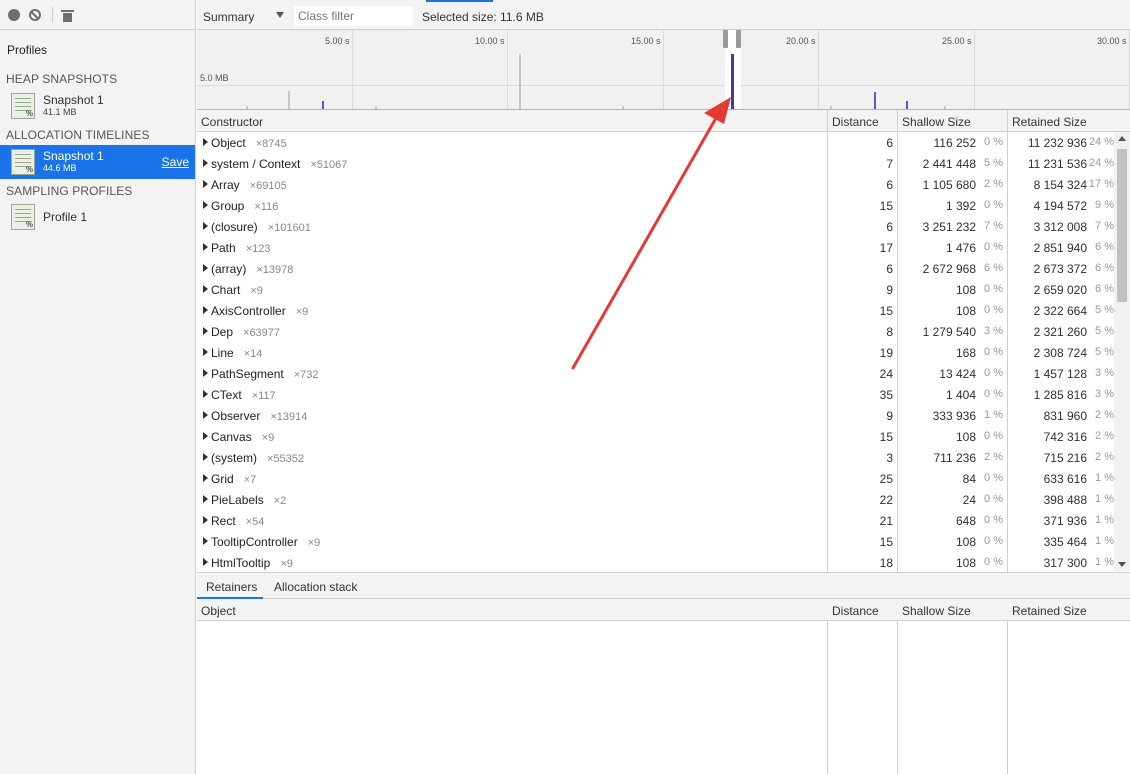  Describe the element at coordinates (993, 457) in the screenshot. I see `shallow-size-percent: 2 %` at that location.